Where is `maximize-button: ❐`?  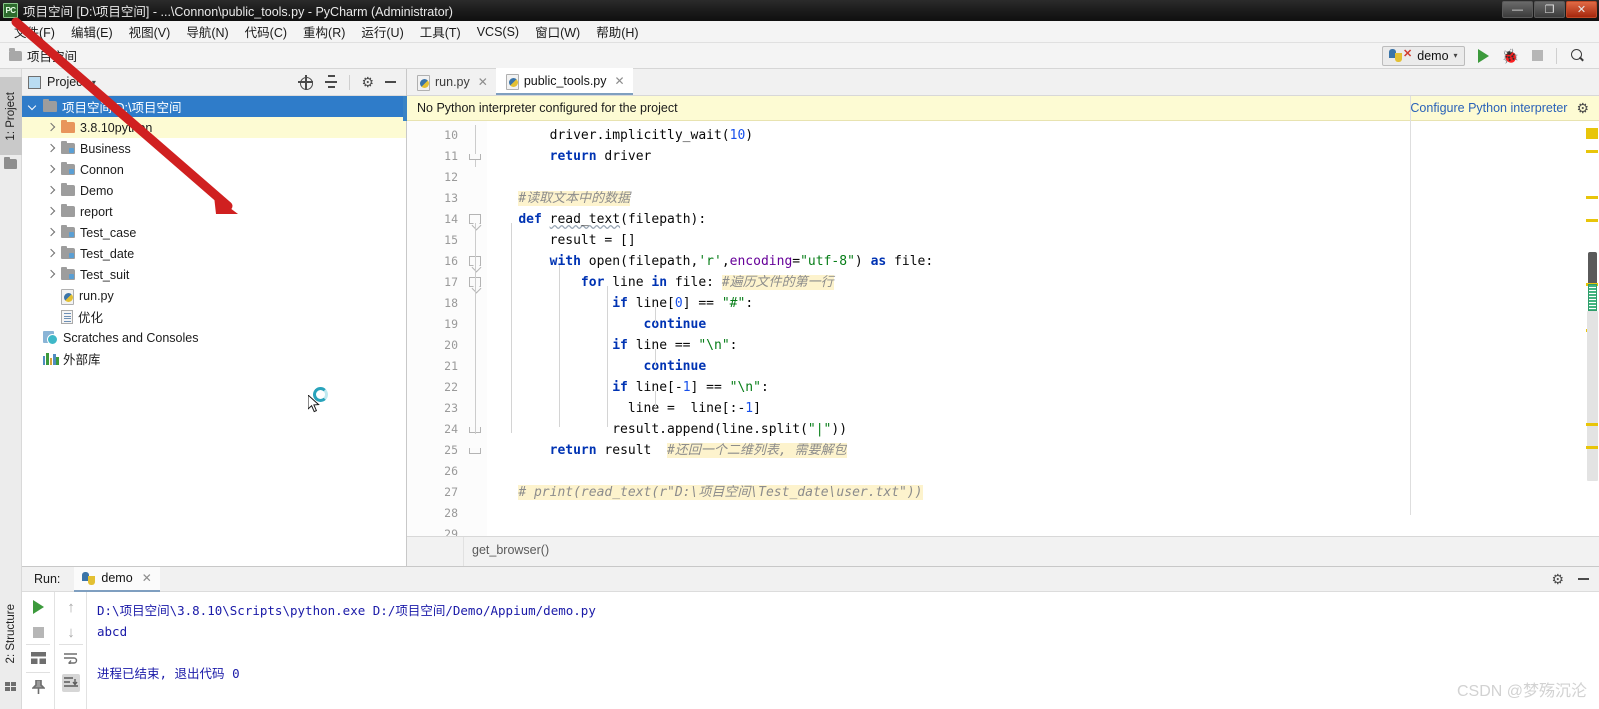 maximize-button: ❐ is located at coordinates (1549, 9).